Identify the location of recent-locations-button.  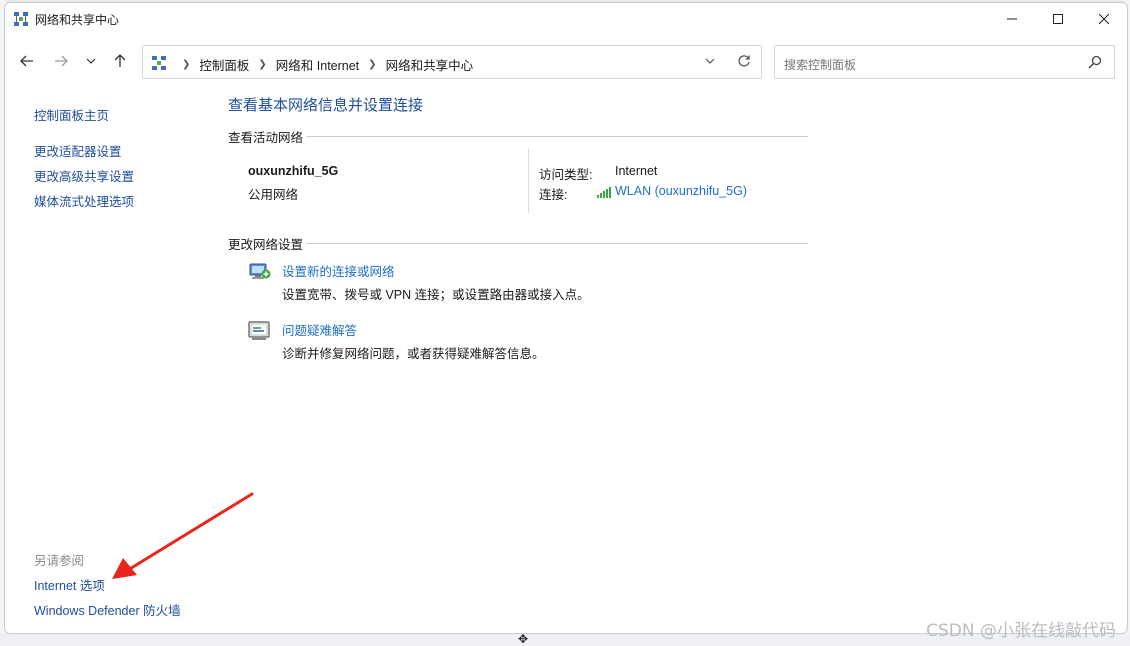
(91, 61).